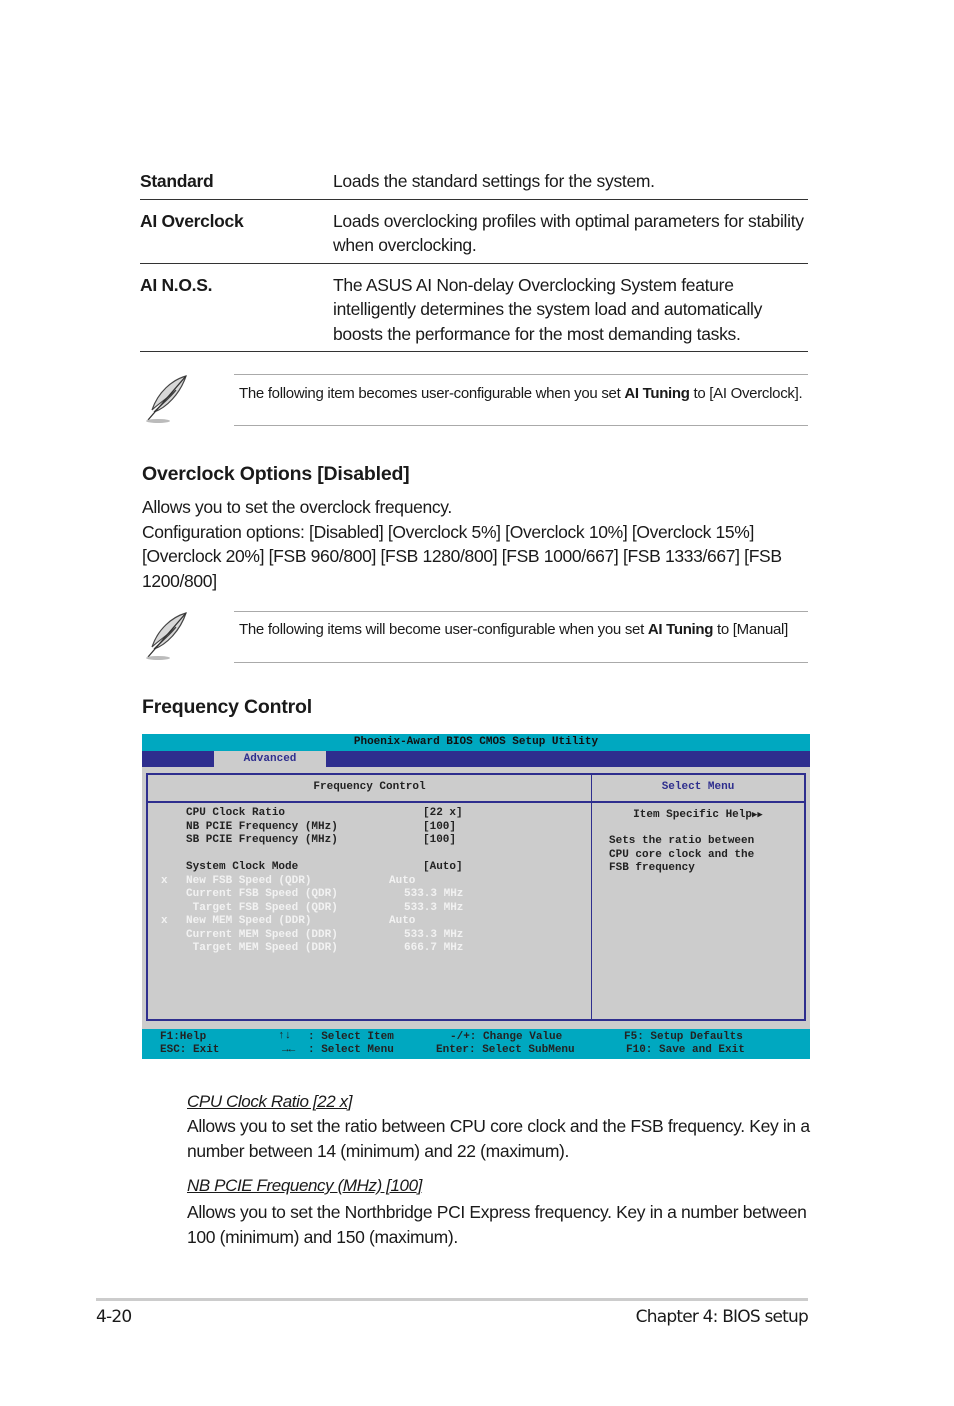 The height and width of the screenshot is (1406, 954). Describe the element at coordinates (369, 868) in the screenshot. I see `settings-row: System Clock Mode [Auto]` at that location.